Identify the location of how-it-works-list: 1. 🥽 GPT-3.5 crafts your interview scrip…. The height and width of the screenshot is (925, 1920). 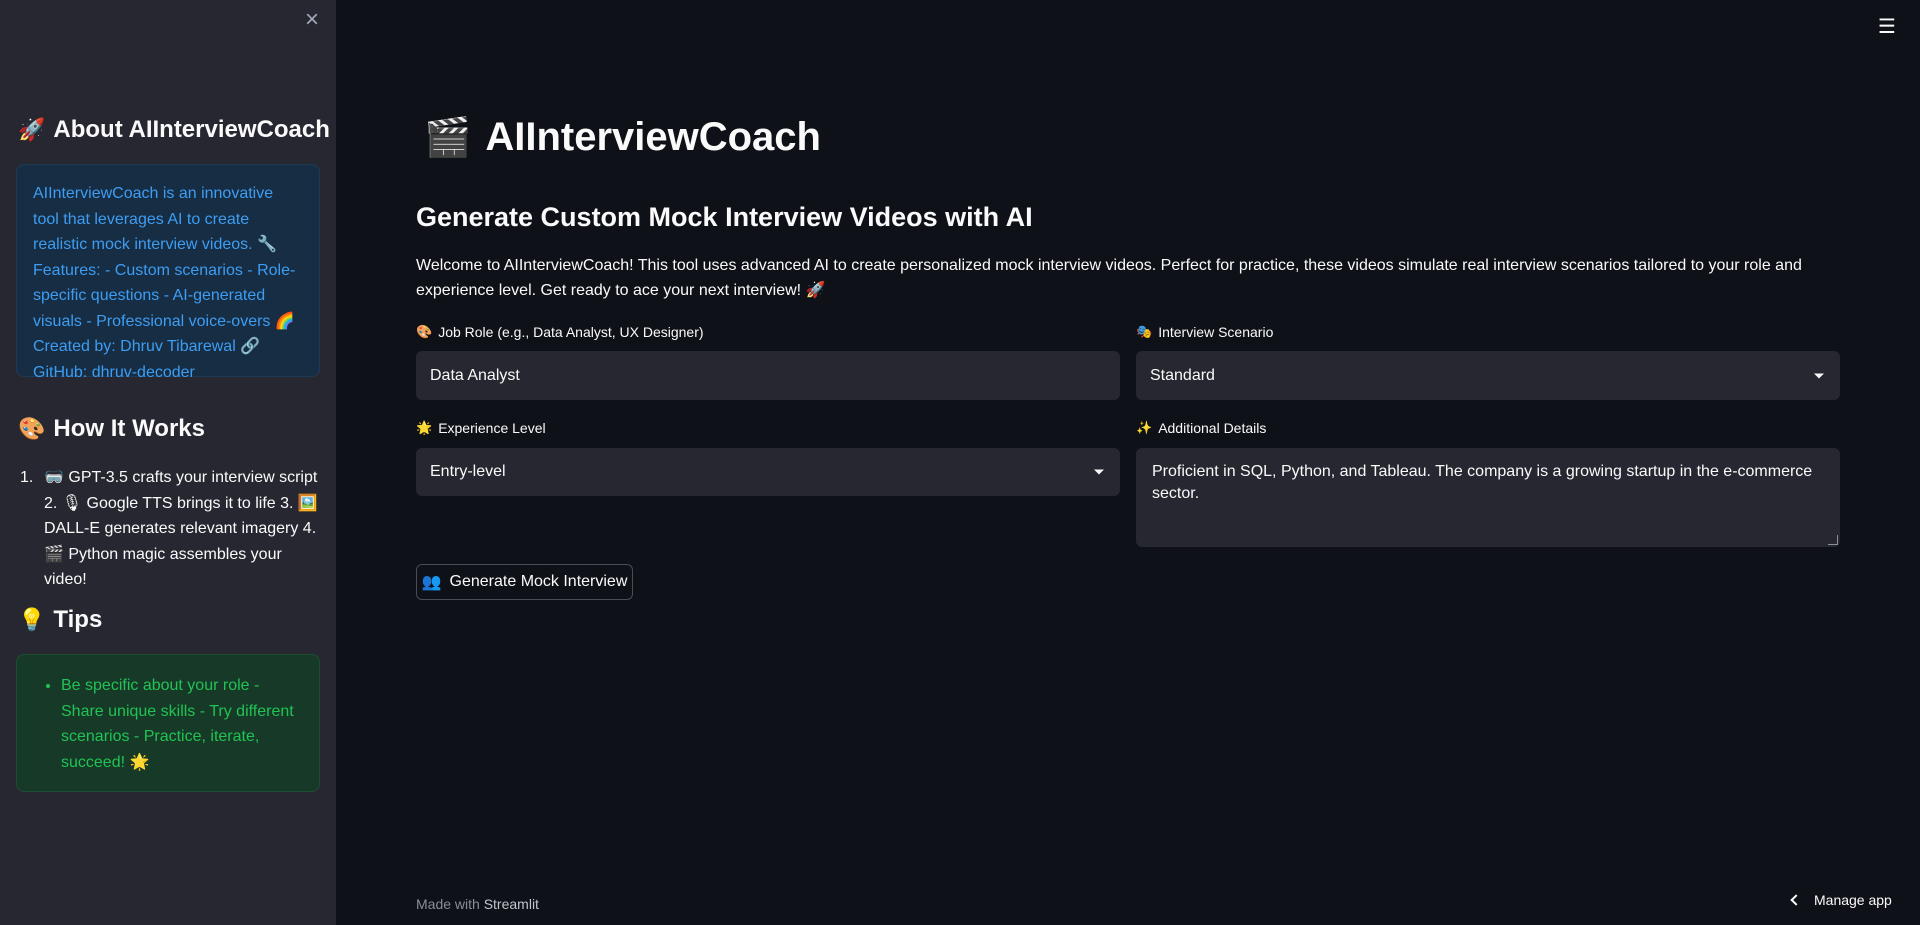
(170, 529).